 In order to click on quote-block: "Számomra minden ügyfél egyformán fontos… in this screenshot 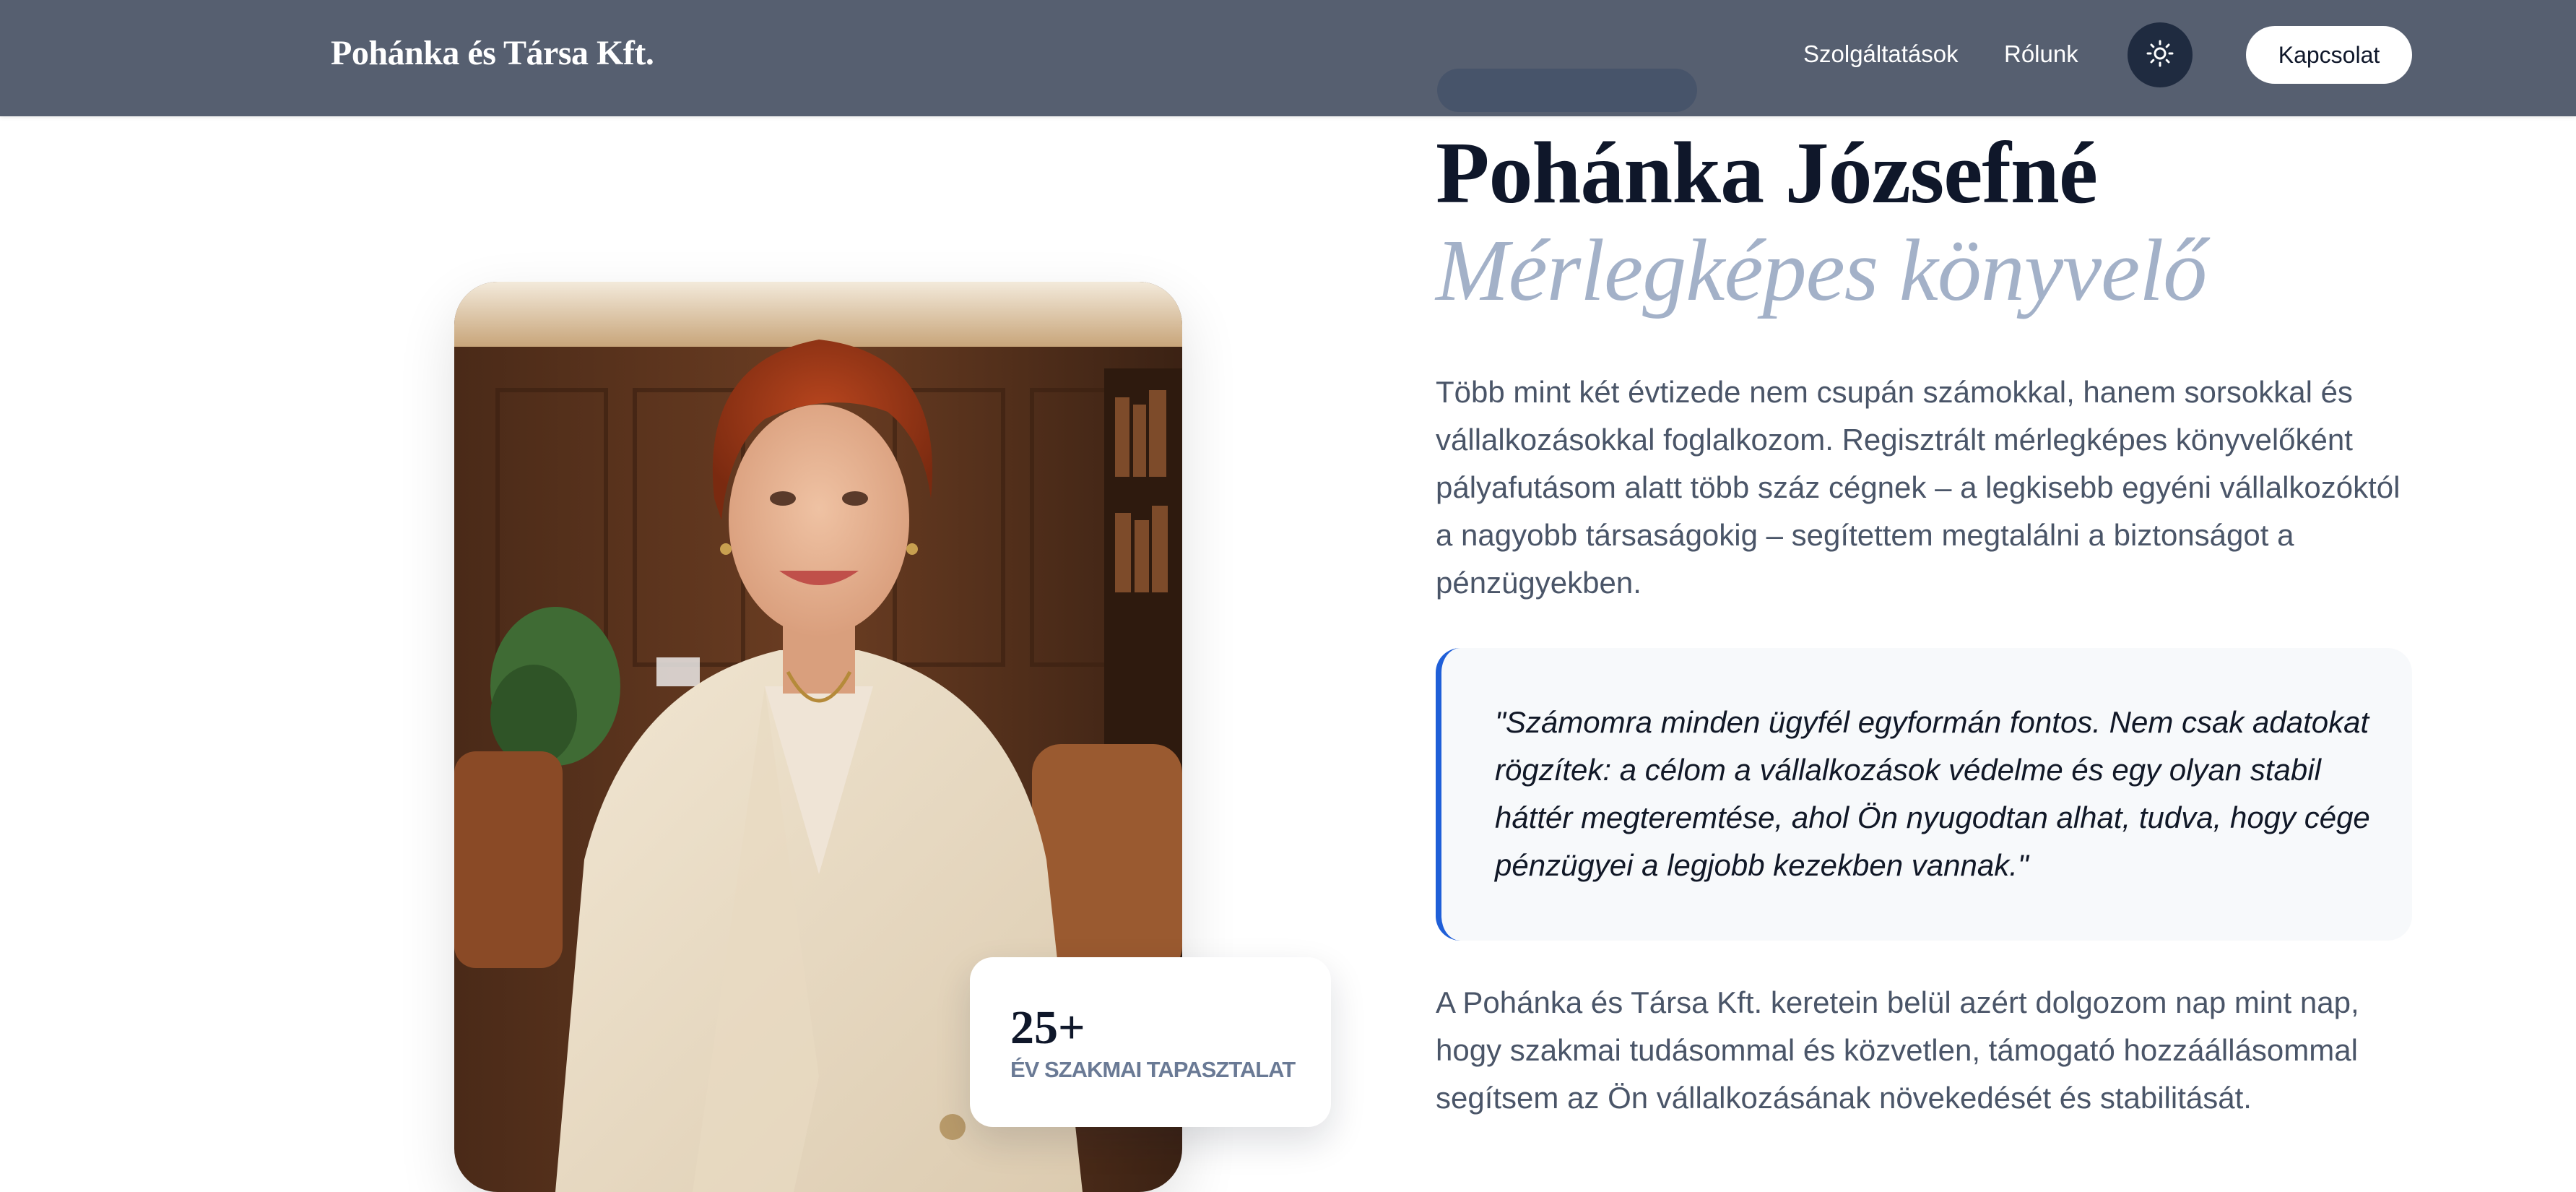, I will do `click(1924, 794)`.